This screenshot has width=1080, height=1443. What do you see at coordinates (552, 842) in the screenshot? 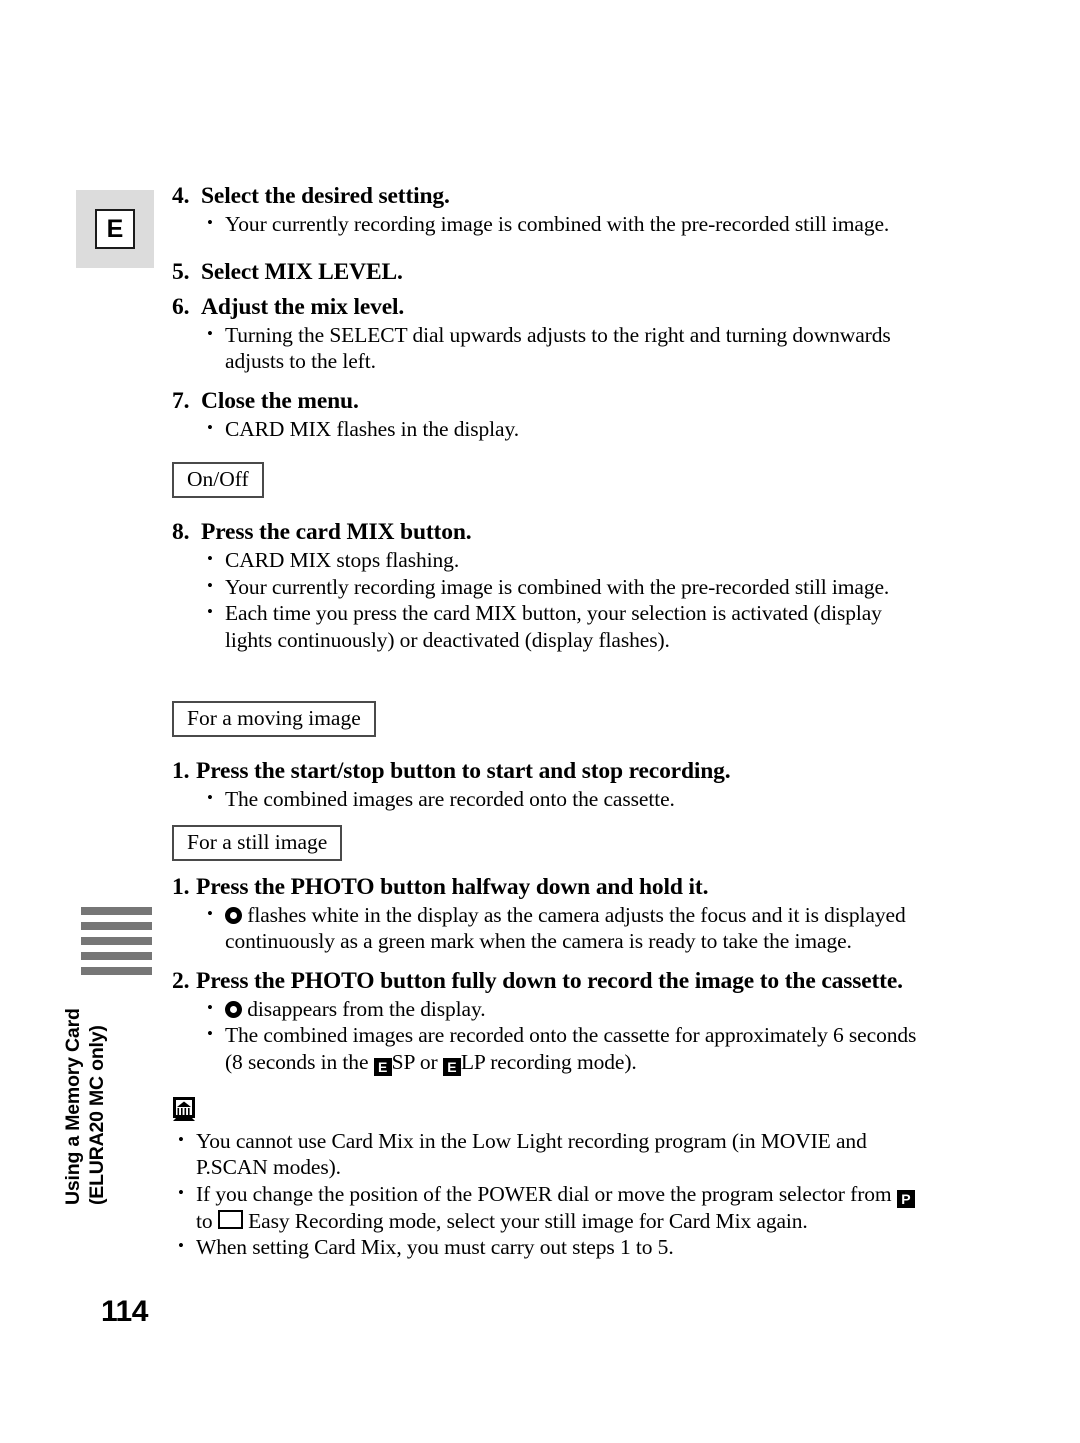
I see `for-still-image-label-wrap: For a still image` at bounding box center [552, 842].